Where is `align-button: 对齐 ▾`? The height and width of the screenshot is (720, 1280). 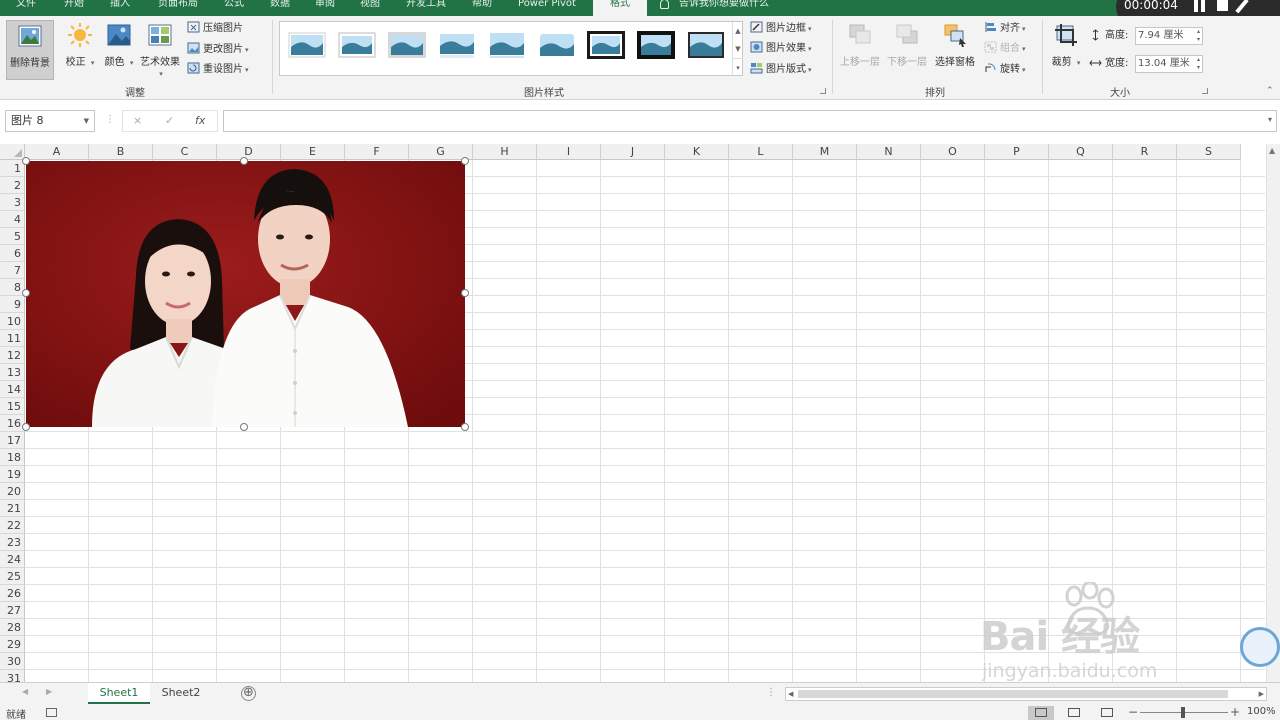 align-button: 对齐 ▾ is located at coordinates (1005, 29).